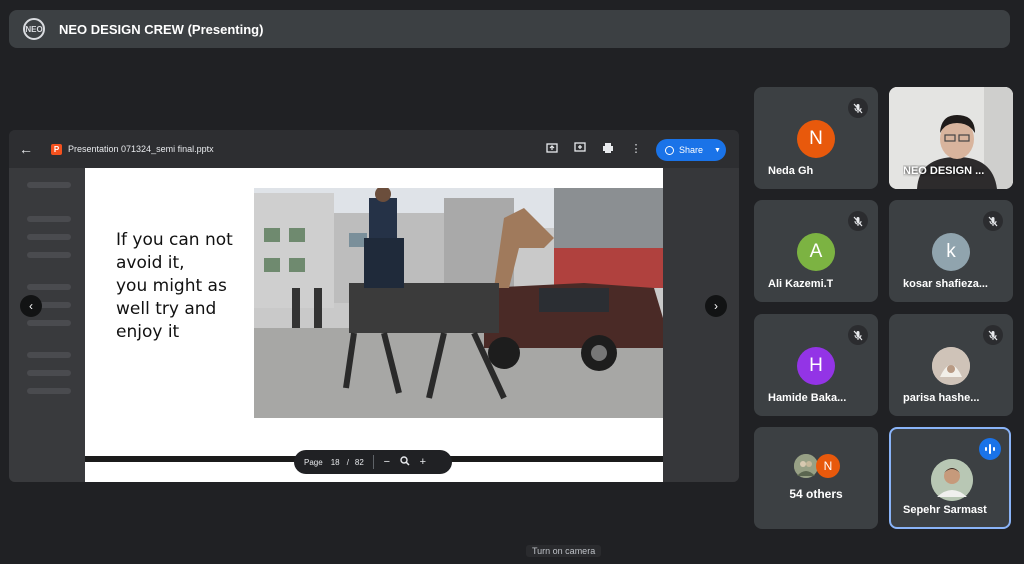 This screenshot has height=564, width=1024. Describe the element at coordinates (509, 29) in the screenshot. I see `meeting-header: NEO NEO DESIGN CREW (Presenting)` at that location.